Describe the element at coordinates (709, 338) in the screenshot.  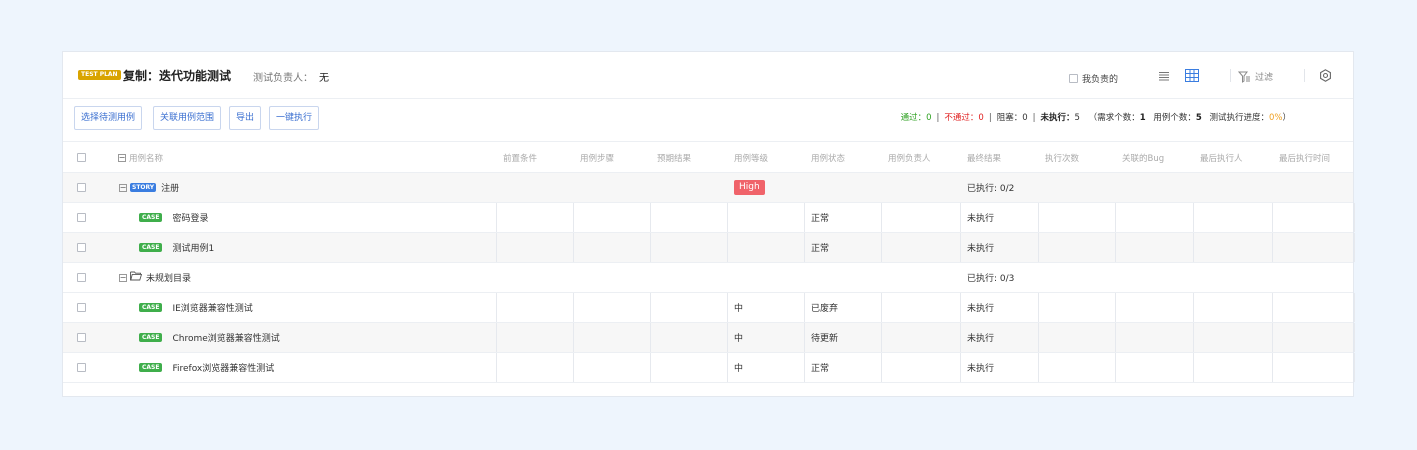
I see `table-row: CASE Chrome浏览器兼容性测试 中 待更新 未执行` at that location.